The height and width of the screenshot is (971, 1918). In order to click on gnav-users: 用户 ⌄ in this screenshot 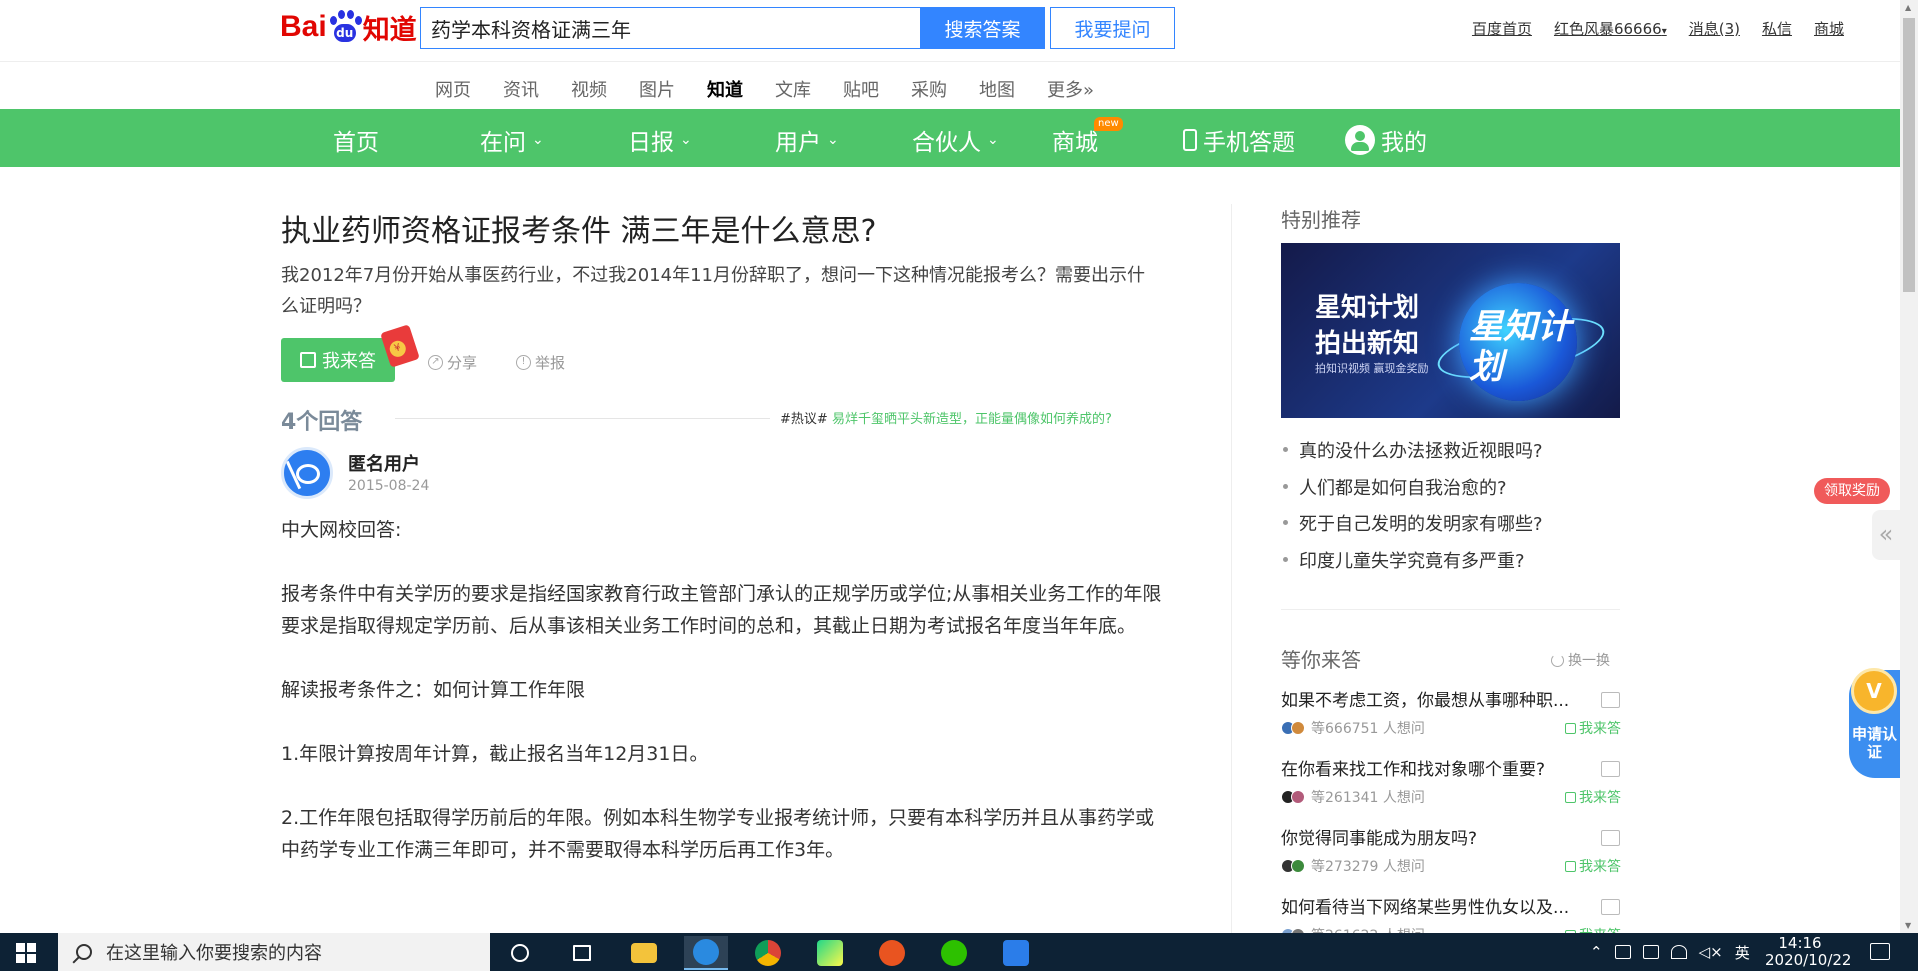, I will do `click(807, 140)`.